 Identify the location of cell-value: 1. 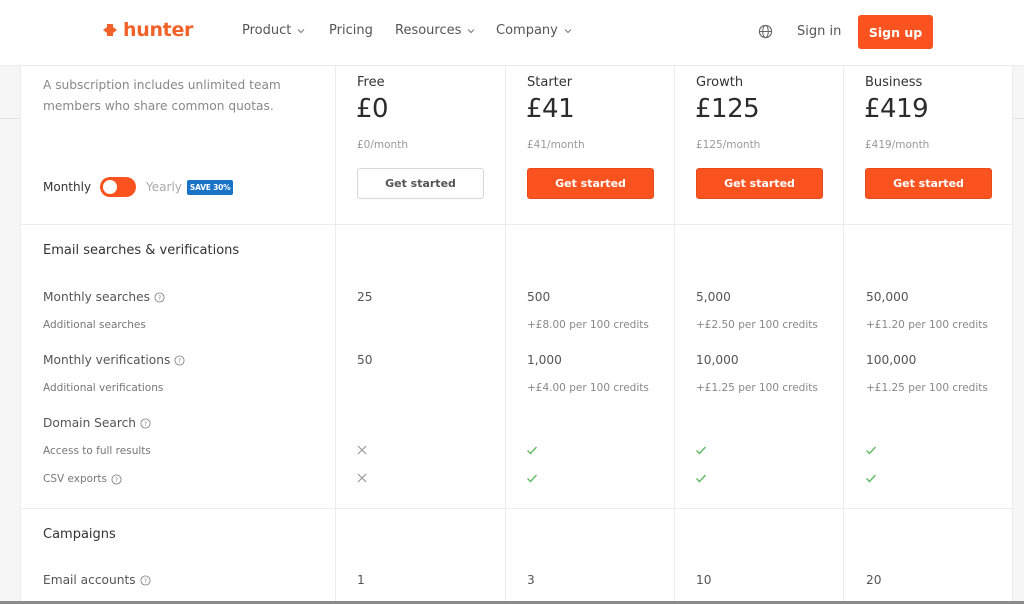
(361, 580).